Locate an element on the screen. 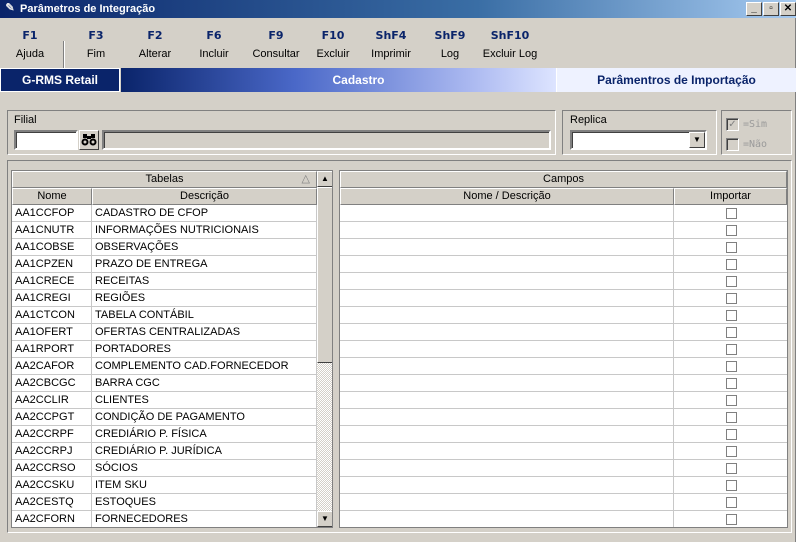  table-row: AA2CCSKU ITEM SKU is located at coordinates (164, 485).